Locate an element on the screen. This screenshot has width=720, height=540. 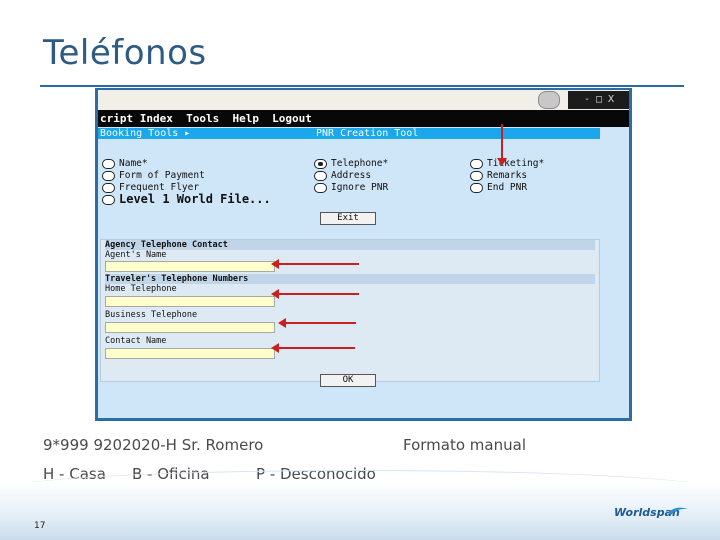
ok-button: OK is located at coordinates (348, 380).